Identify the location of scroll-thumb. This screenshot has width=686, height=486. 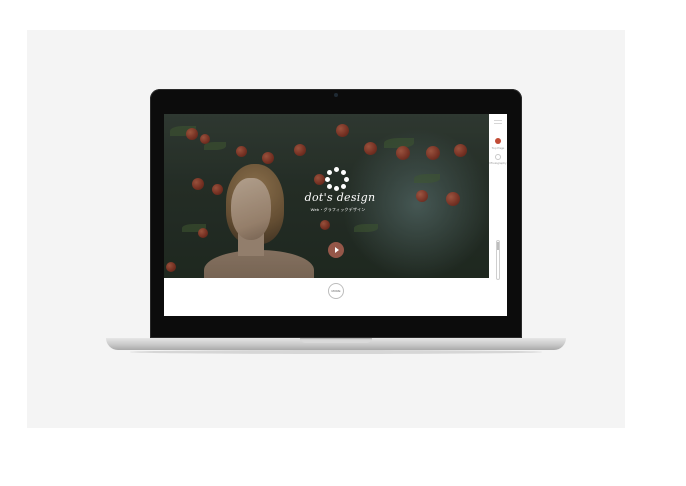
(498, 246).